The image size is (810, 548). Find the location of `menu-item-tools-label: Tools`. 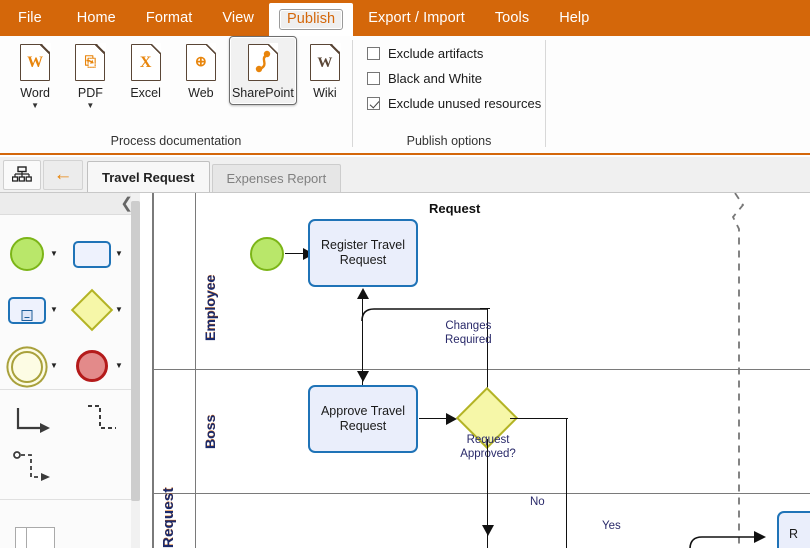

menu-item-tools-label: Tools is located at coordinates (512, 18).